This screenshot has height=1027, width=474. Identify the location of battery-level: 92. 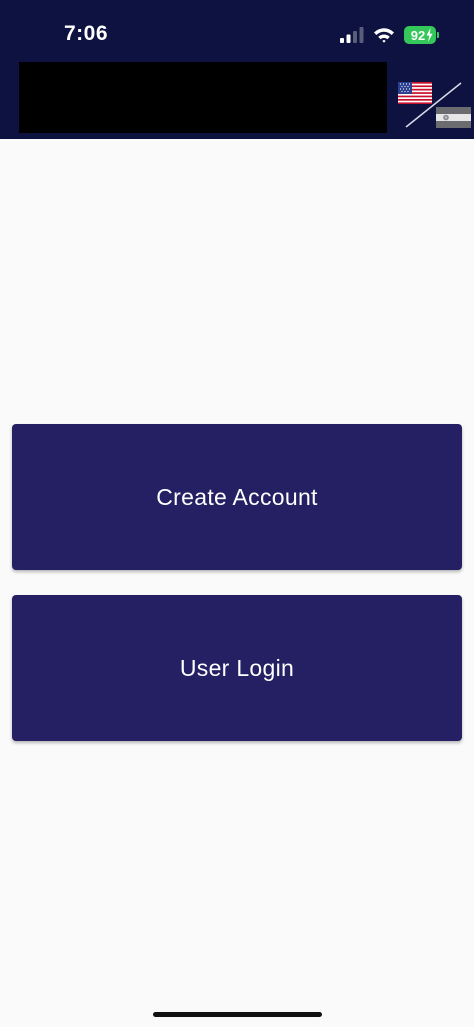
(418, 35).